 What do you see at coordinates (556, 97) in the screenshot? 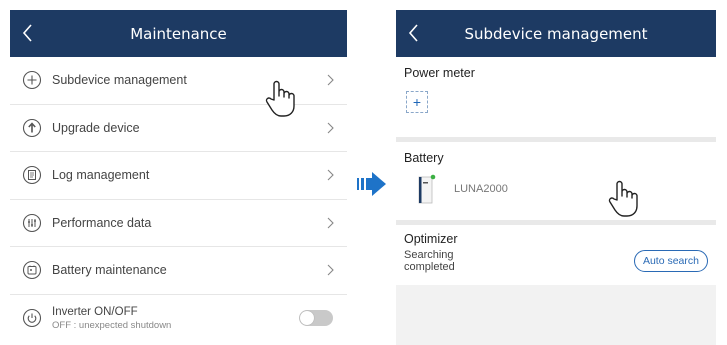
I see `power-meter-section: Power meter +` at bounding box center [556, 97].